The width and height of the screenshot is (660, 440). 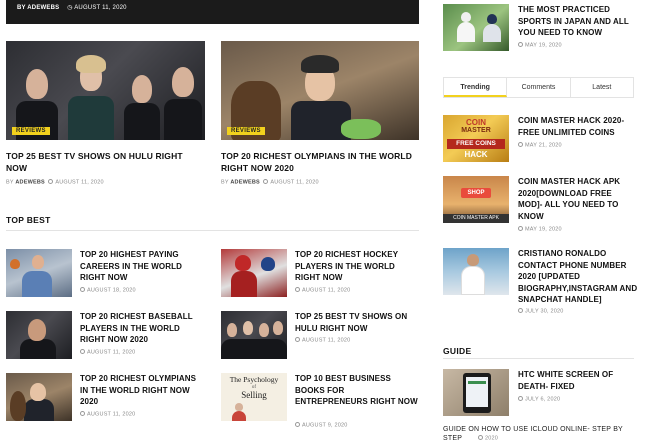 I want to click on featured-image-2: REVIEWS, so click(x=320, y=90).